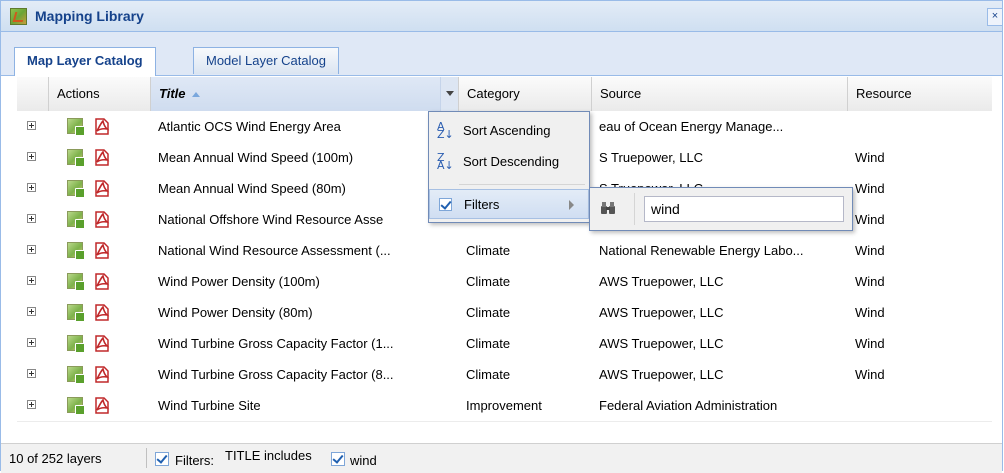 The width and height of the screenshot is (1004, 473). Describe the element at coordinates (921, 94) in the screenshot. I see `header-resource: Resource` at that location.